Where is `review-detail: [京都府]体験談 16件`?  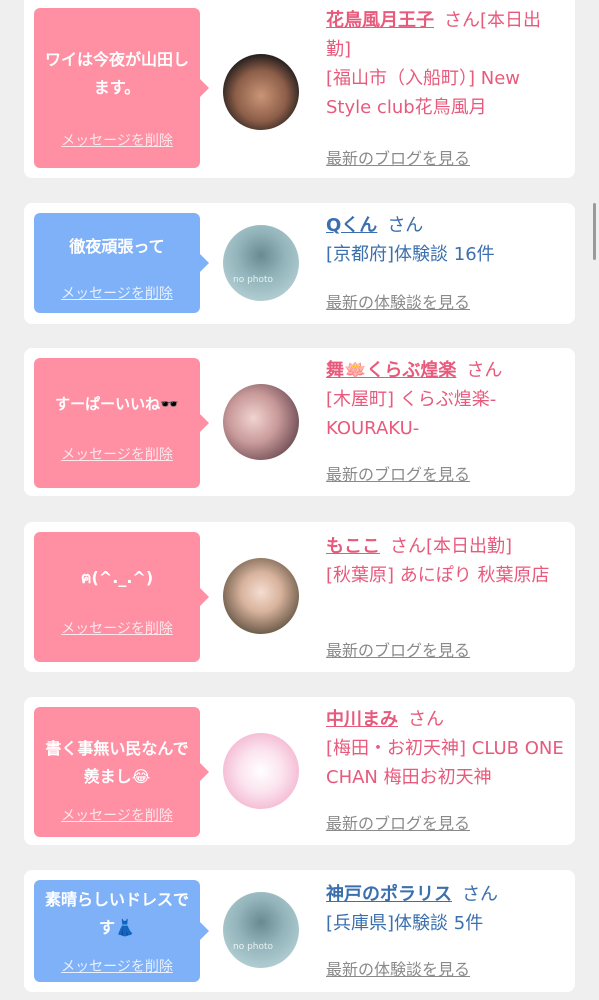
review-detail: [京都府]体験談 16件 is located at coordinates (410, 254).